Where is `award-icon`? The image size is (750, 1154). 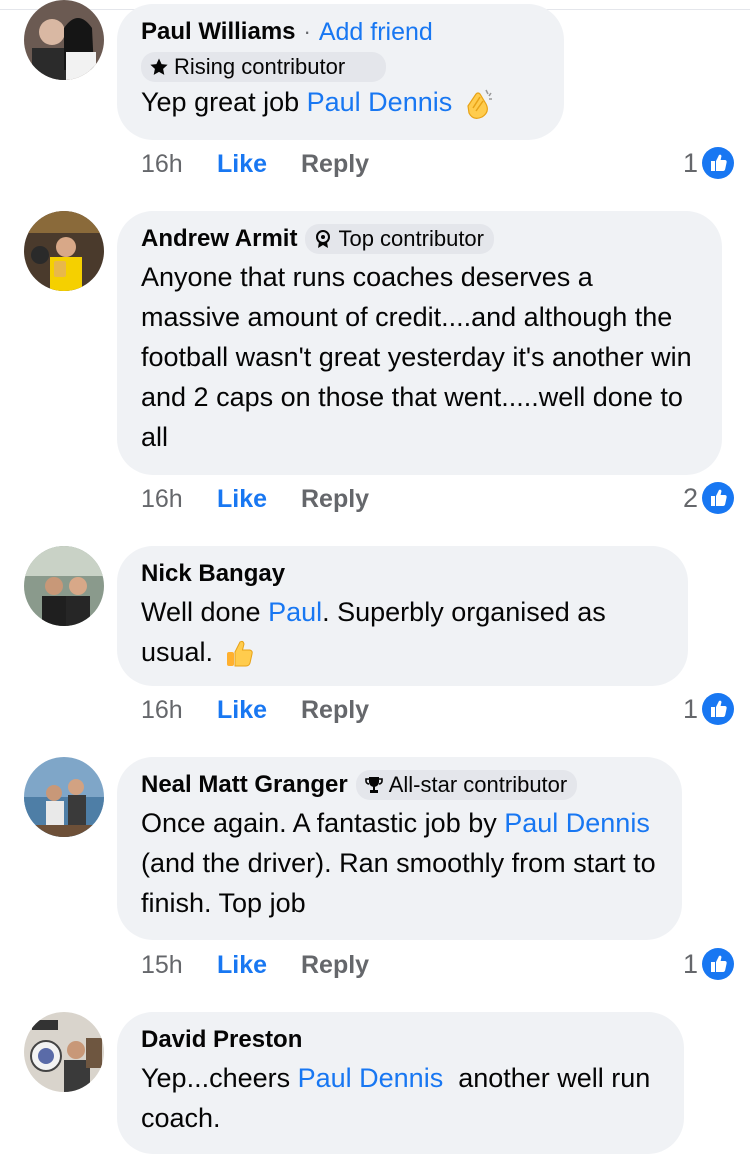 award-icon is located at coordinates (323, 239).